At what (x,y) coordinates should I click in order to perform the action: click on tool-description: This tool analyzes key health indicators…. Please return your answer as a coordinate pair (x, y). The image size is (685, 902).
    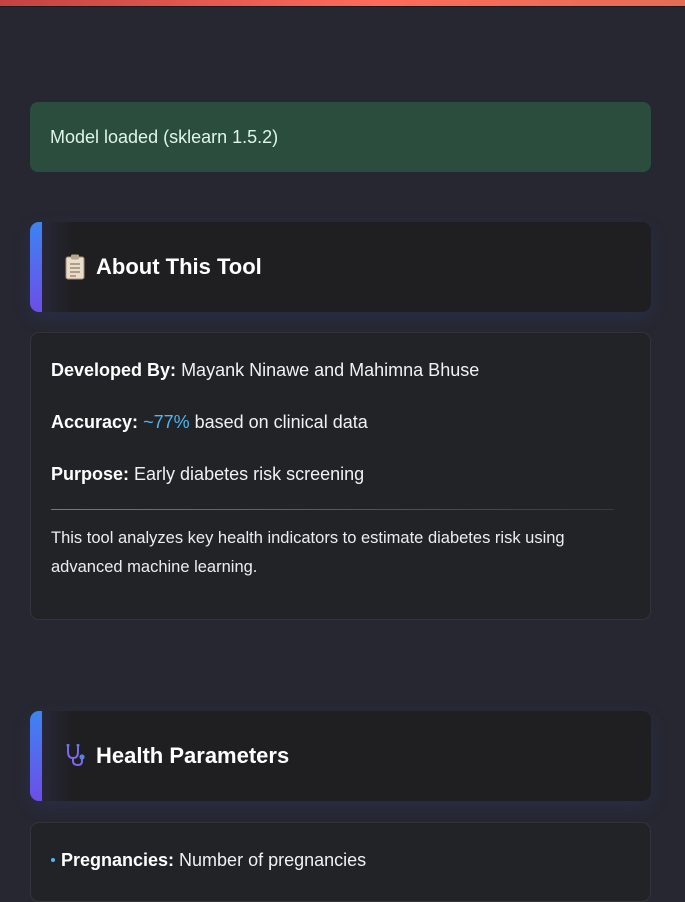
    Looking at the image, I should click on (308, 552).